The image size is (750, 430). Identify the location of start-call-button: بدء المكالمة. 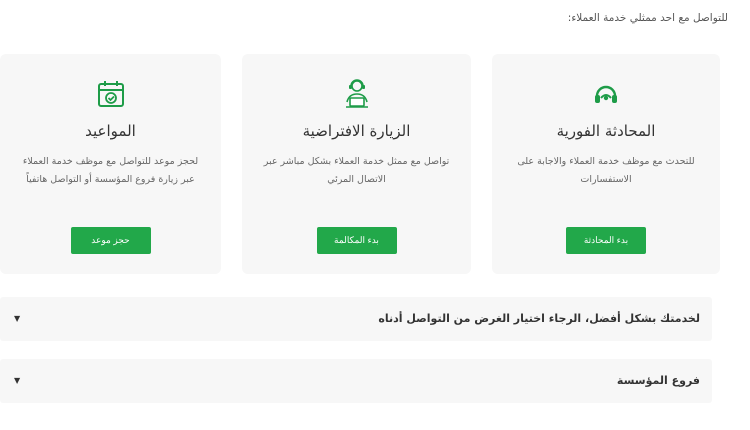
(356, 240).